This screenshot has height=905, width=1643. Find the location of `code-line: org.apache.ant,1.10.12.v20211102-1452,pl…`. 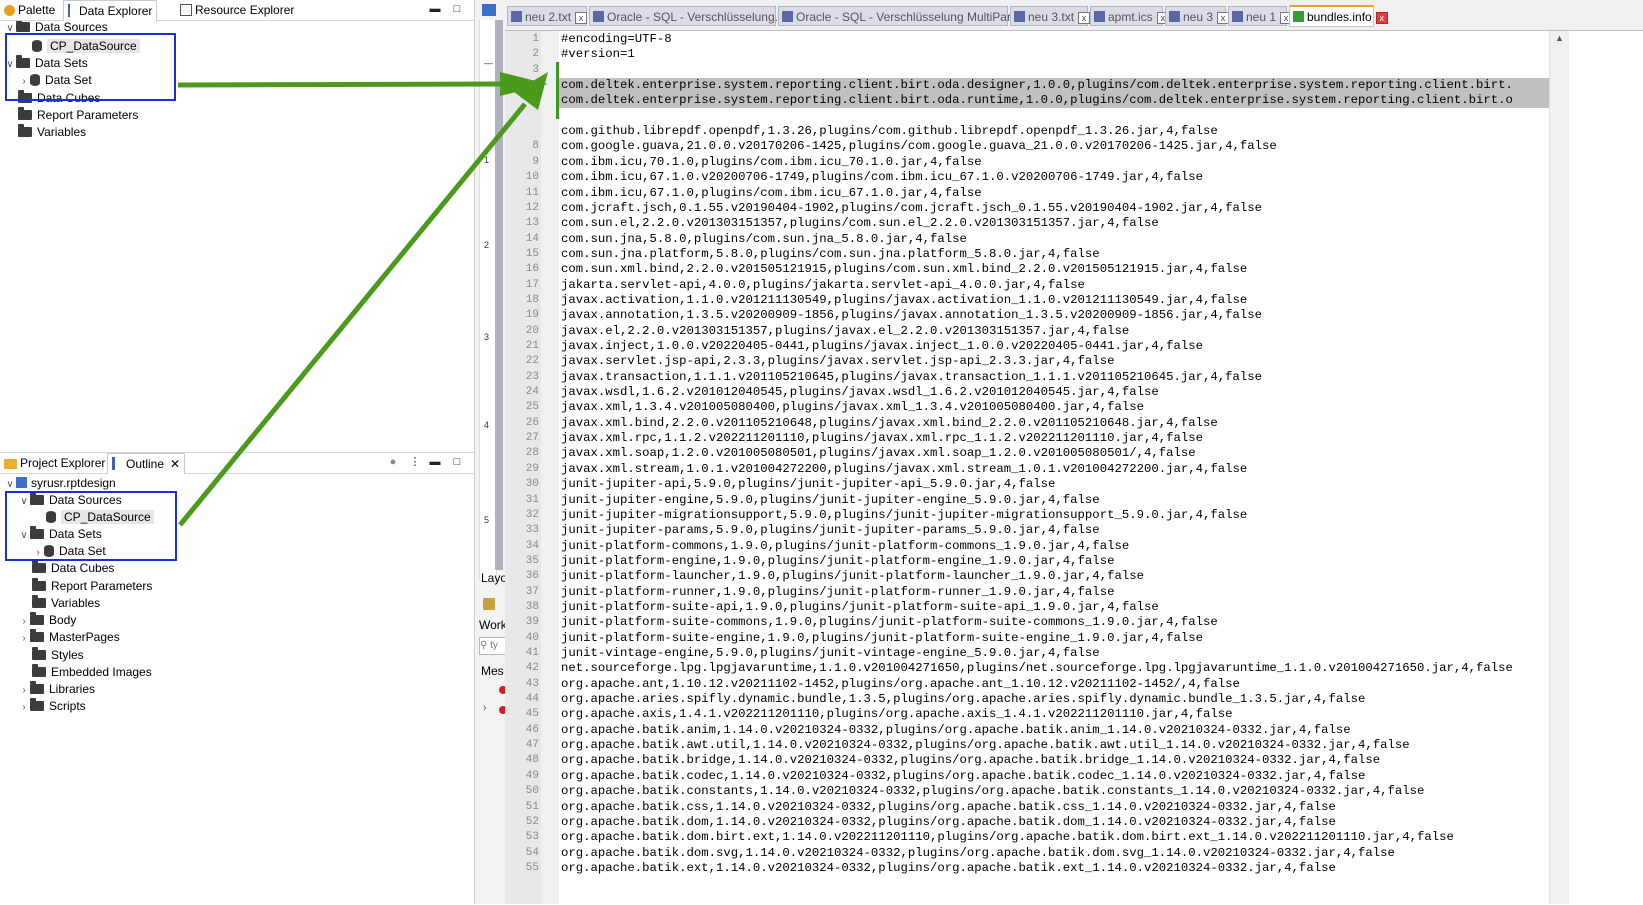

code-line: org.apache.ant,1.10.12.v20211102-1452,pl… is located at coordinates (1054, 684).